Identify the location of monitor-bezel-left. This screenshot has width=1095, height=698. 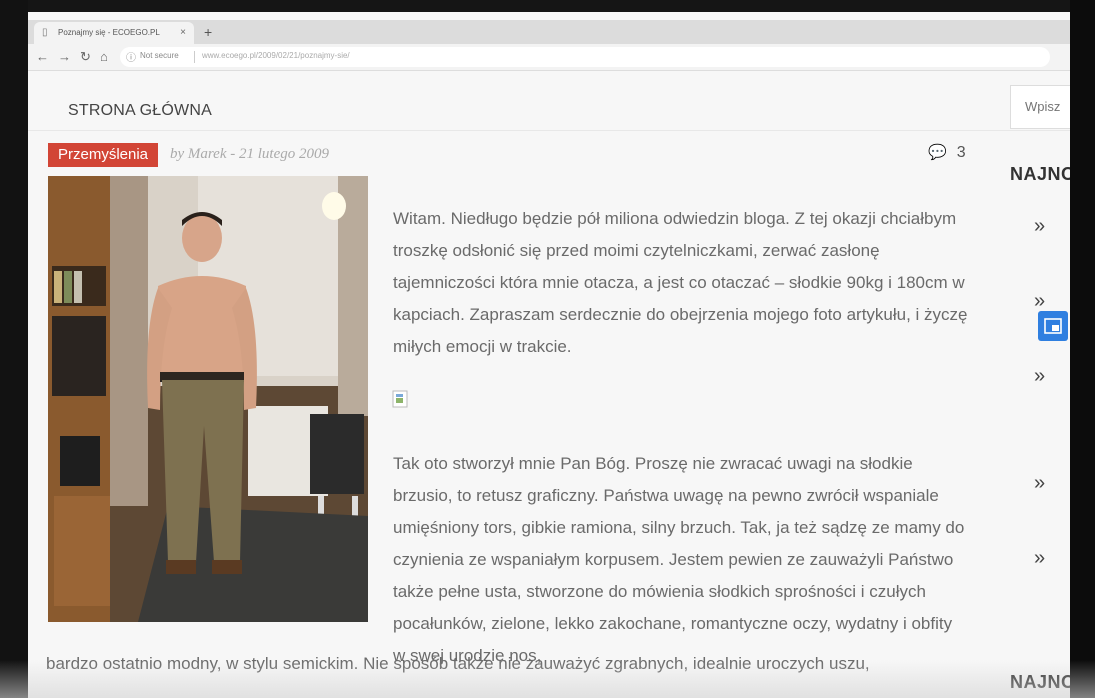
(14, 349).